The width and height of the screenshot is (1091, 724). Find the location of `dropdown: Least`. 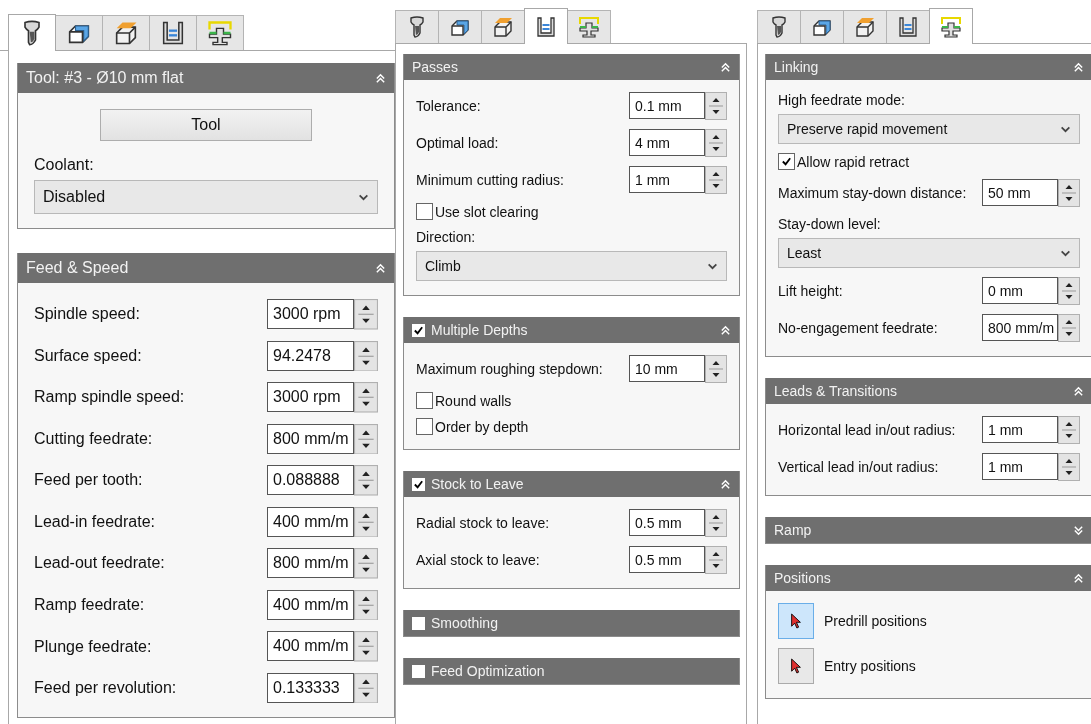

dropdown: Least is located at coordinates (929, 253).